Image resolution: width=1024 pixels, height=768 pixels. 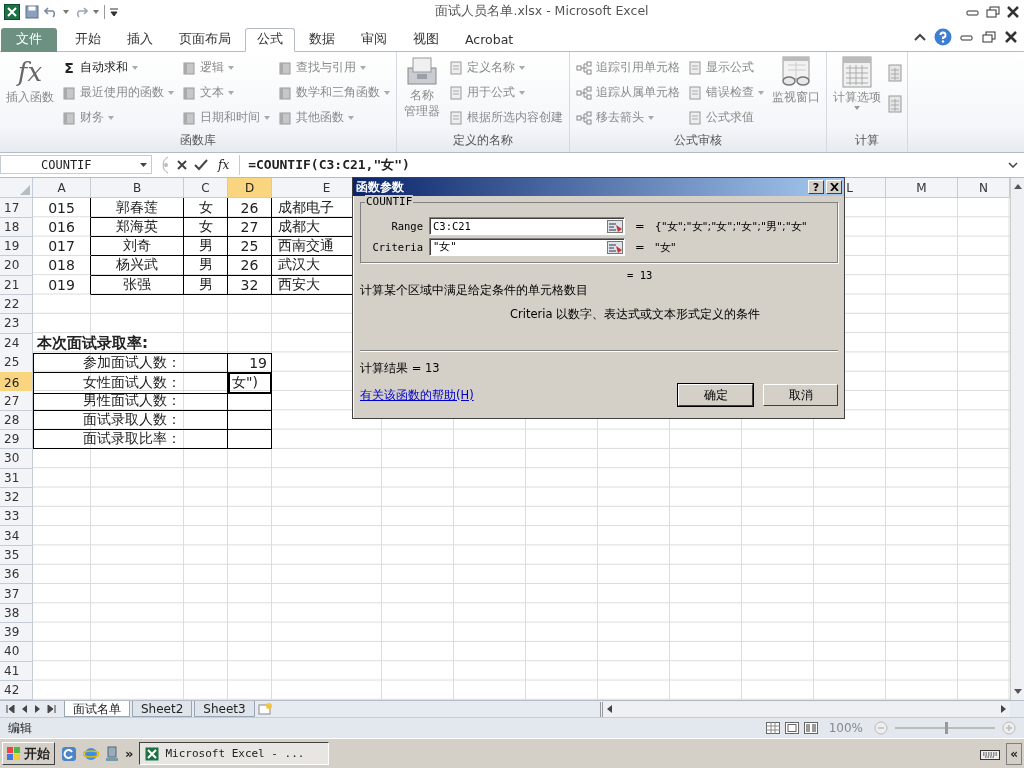 I want to click on insert-function-button: fx, so click(x=224, y=164).